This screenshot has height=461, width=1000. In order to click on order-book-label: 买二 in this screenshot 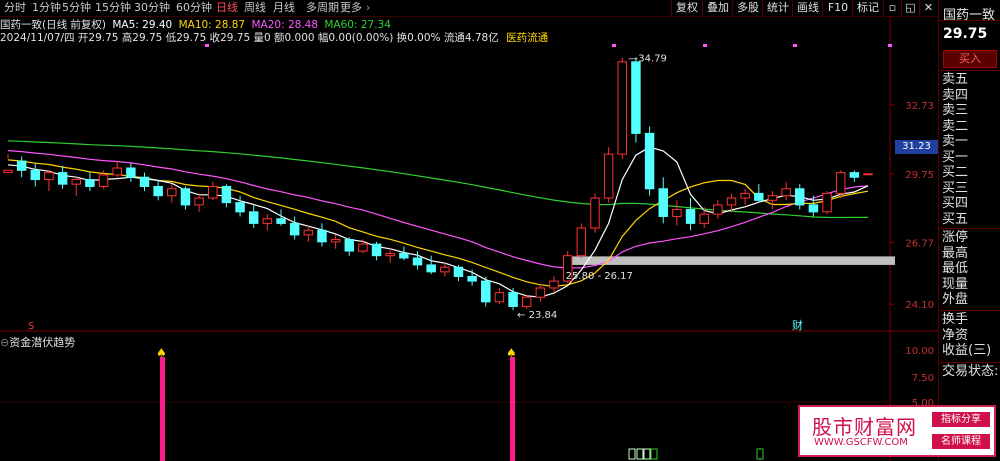, I will do `click(955, 172)`.